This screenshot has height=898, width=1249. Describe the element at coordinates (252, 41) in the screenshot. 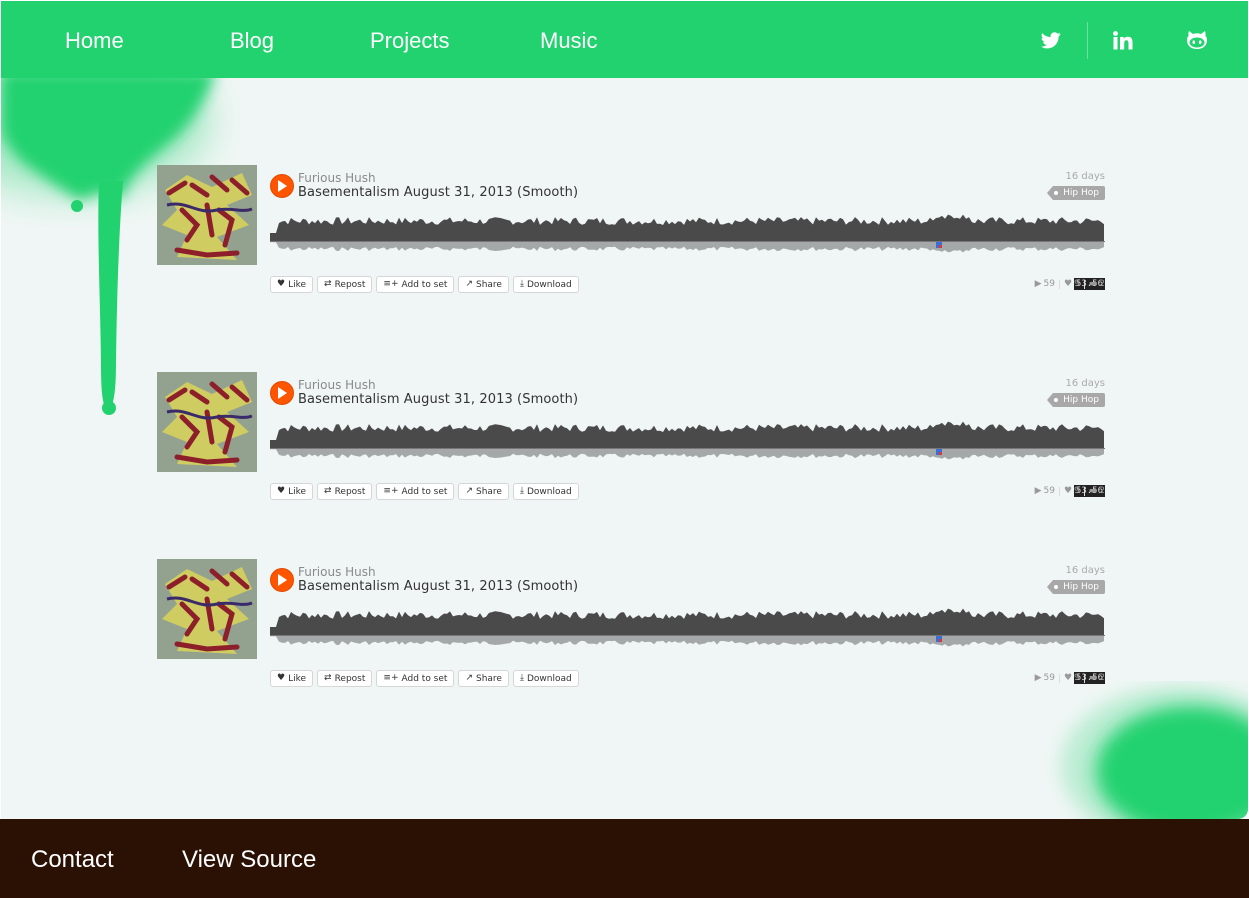

I see `nav-link-blog: Blog` at that location.